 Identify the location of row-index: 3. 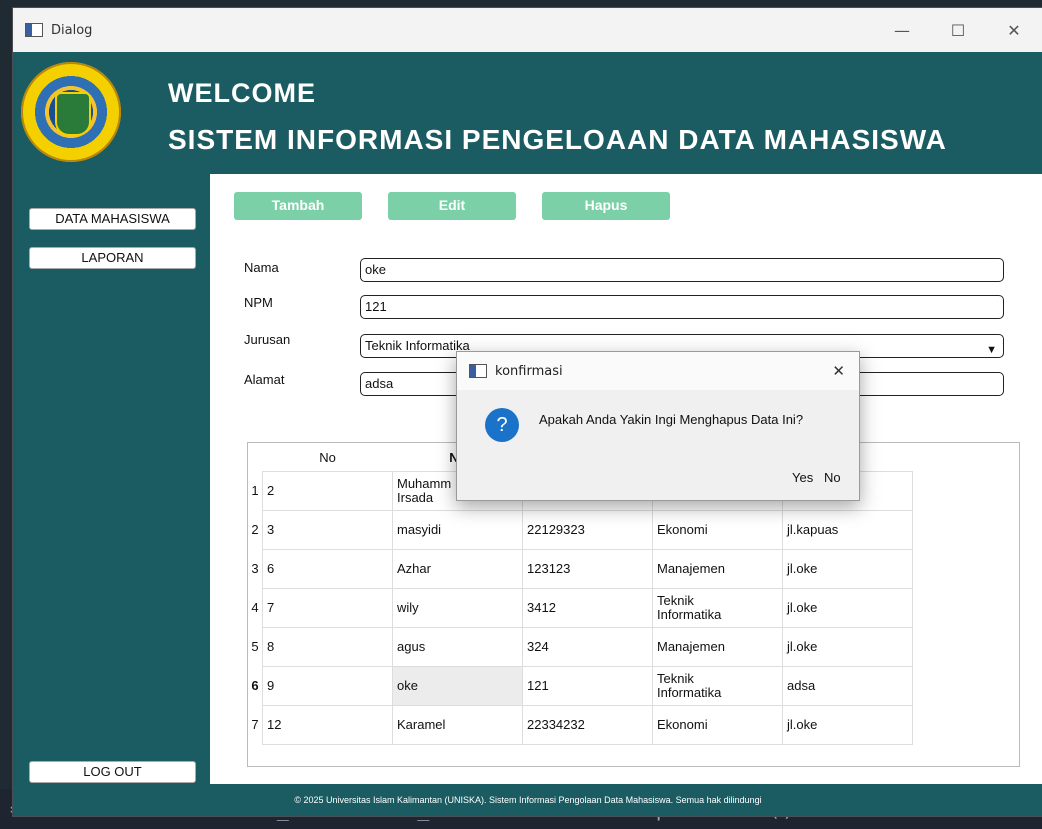
(255, 569).